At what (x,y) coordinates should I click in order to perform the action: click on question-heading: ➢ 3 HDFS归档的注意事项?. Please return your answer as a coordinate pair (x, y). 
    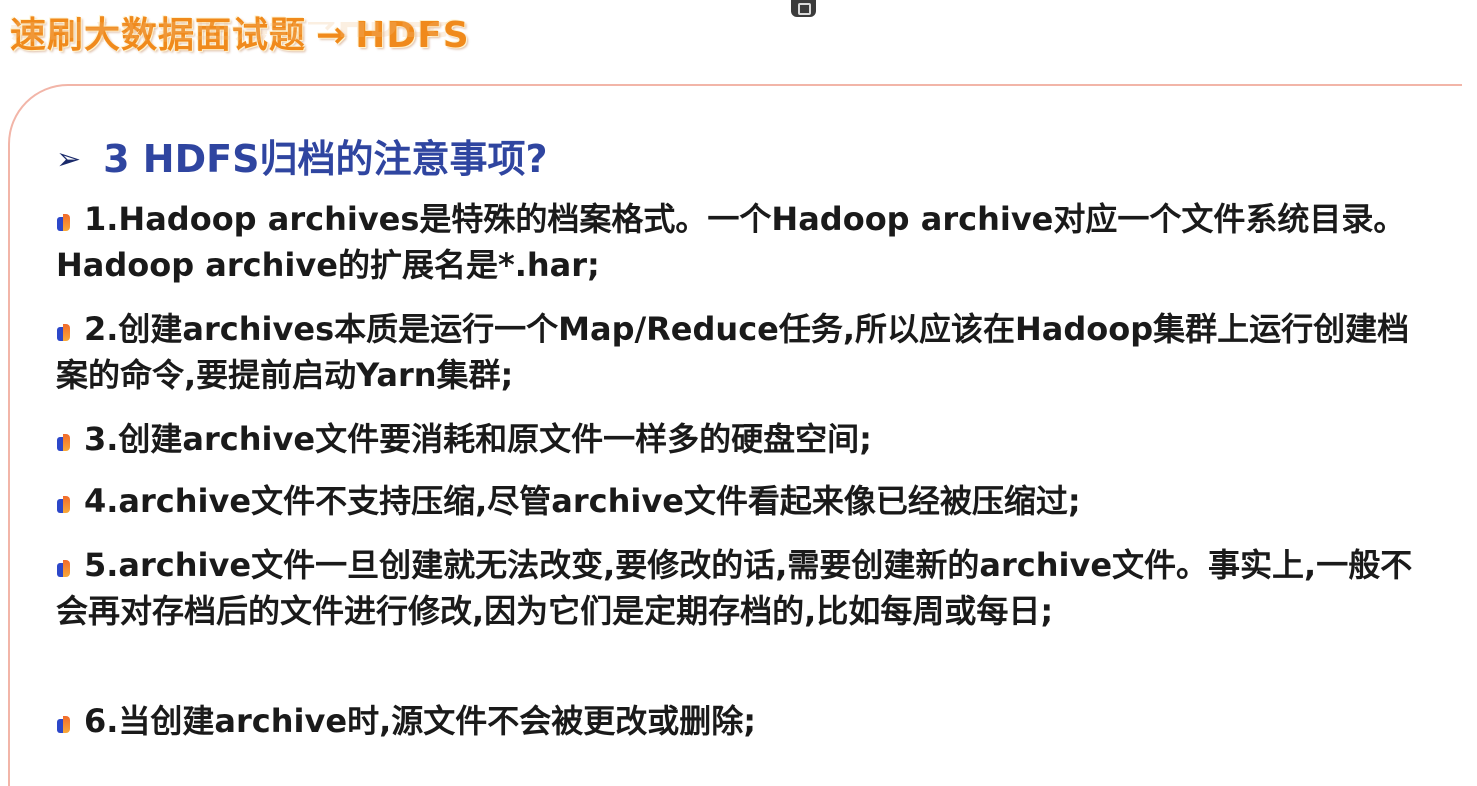
    Looking at the image, I should click on (302, 155).